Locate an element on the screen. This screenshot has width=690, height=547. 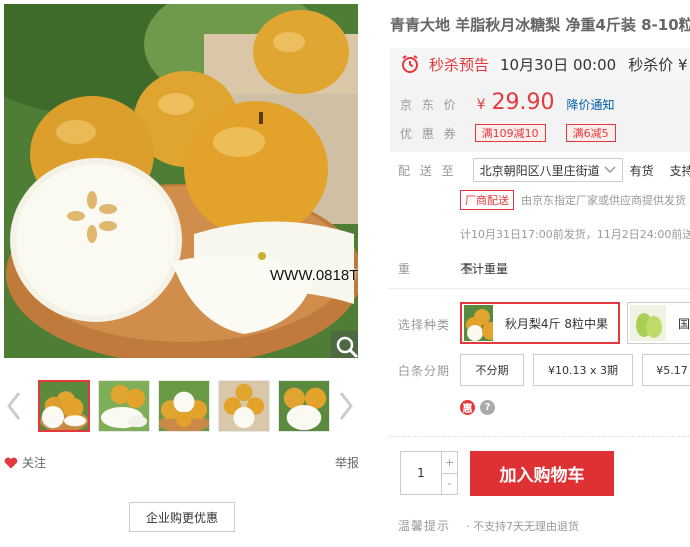
tips-row: 温馨提示 · 不支持7天无理由退货 is located at coordinates (488, 525).